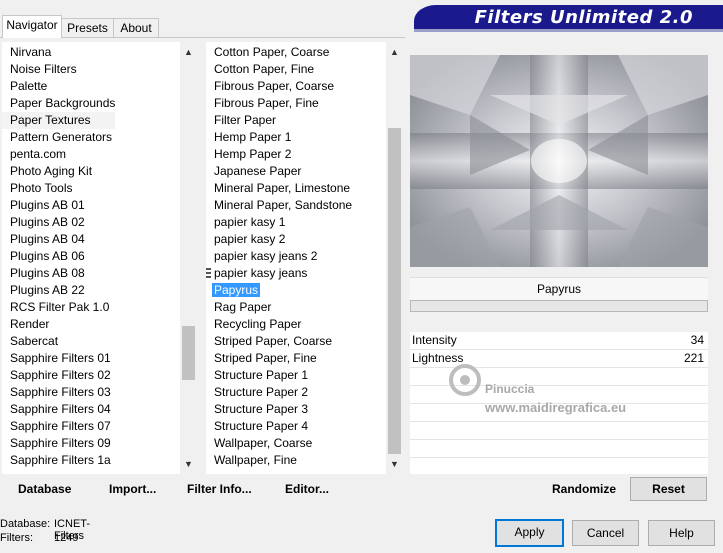 The width and height of the screenshot is (723, 553). I want to click on category-item: Nirvana, so click(58, 52).